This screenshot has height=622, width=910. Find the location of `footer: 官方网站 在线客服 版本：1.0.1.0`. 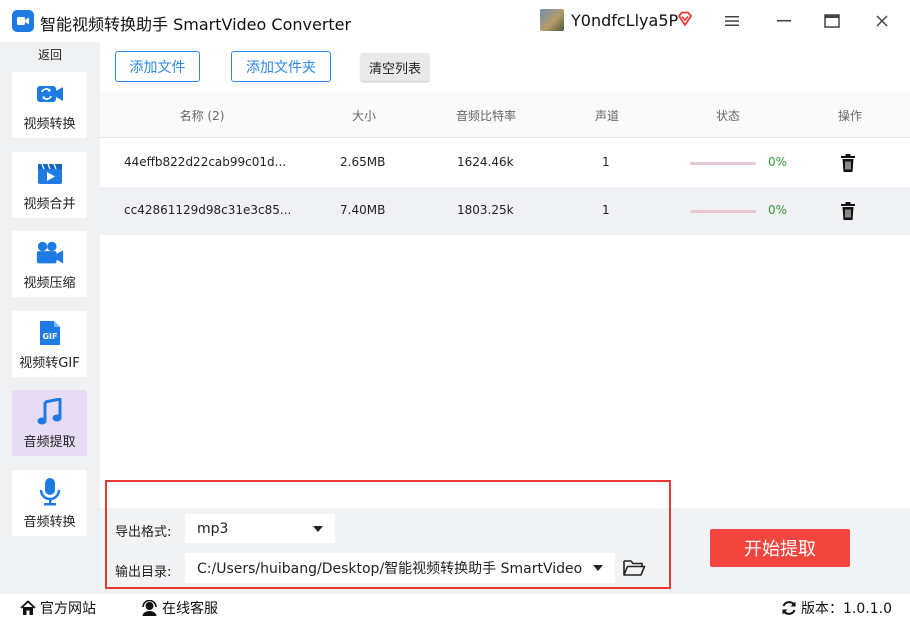

footer: 官方网站 在线客服 版本：1.0.1.0 is located at coordinates (455, 608).